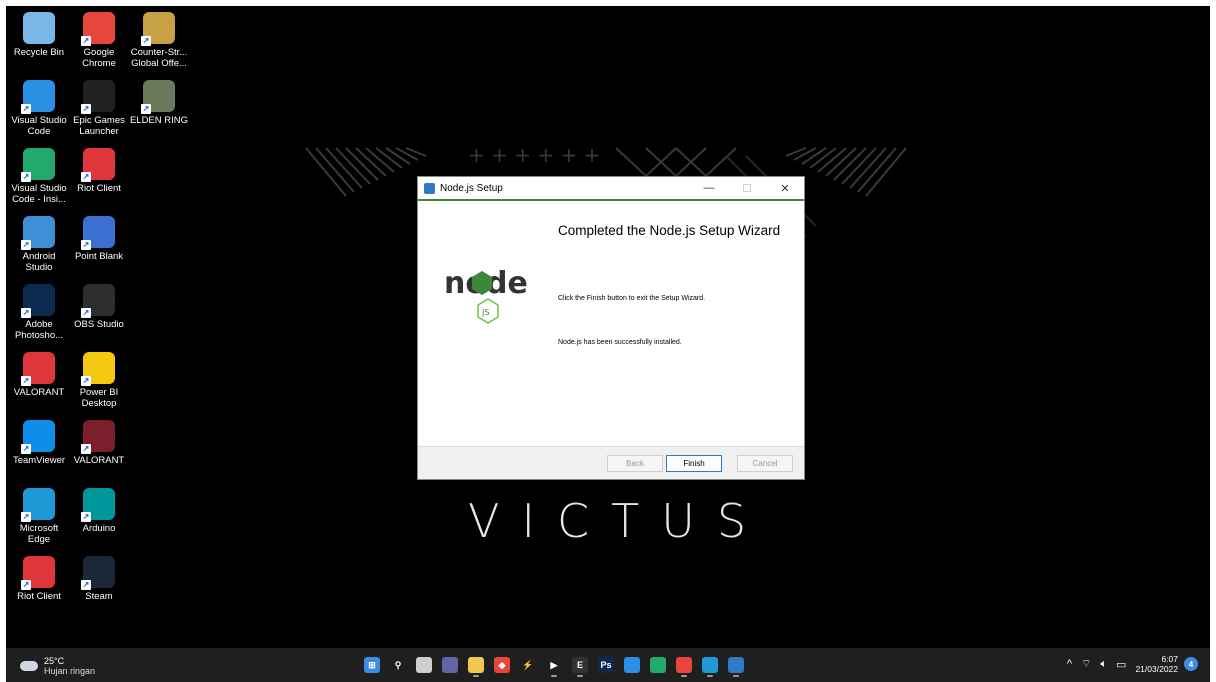  What do you see at coordinates (424, 665) in the screenshot?
I see `taskbar-task-view` at bounding box center [424, 665].